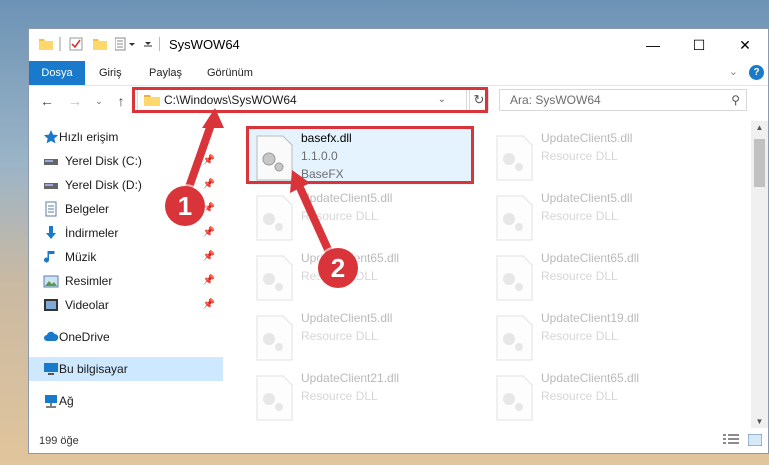 This screenshot has width=769, height=465. What do you see at coordinates (103, 161) in the screenshot?
I see `sidebar-item-label: Yerel Disk (C:)` at bounding box center [103, 161].